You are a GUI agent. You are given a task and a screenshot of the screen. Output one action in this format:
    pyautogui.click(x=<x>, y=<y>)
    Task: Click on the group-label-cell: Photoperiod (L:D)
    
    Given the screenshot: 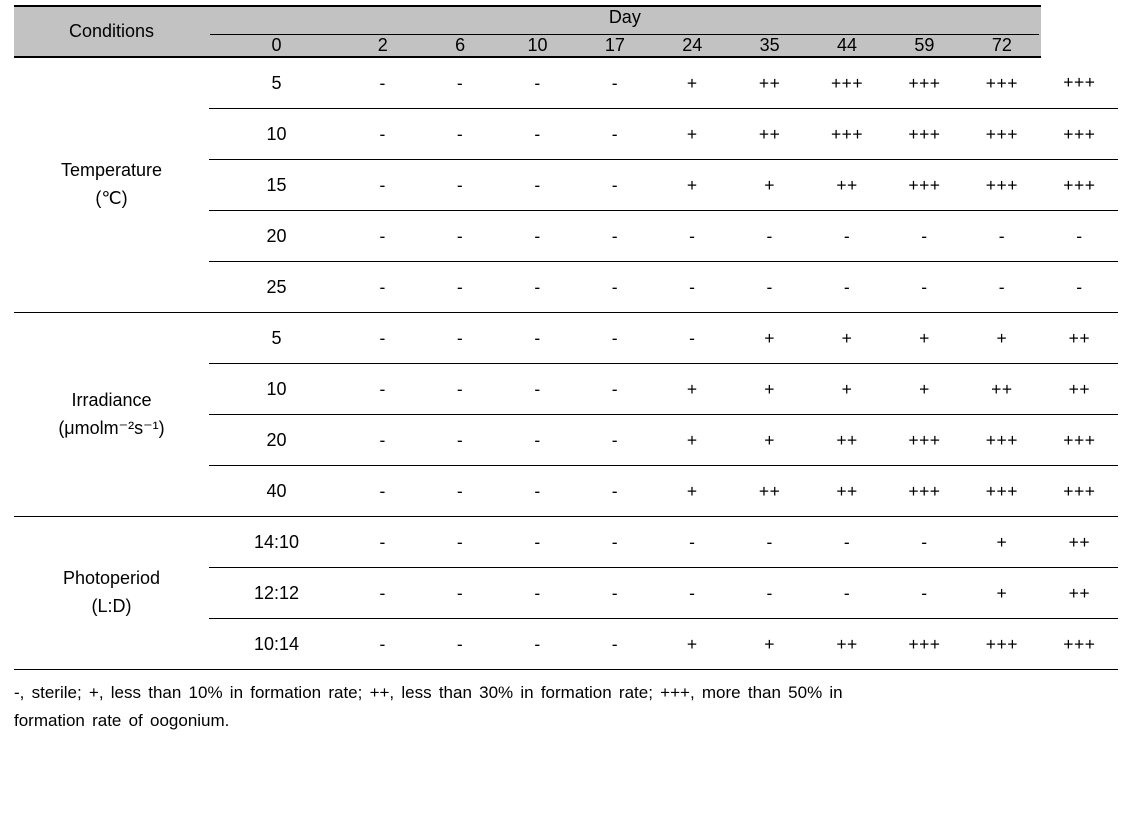 What is the action you would take?
    pyautogui.click(x=111, y=593)
    